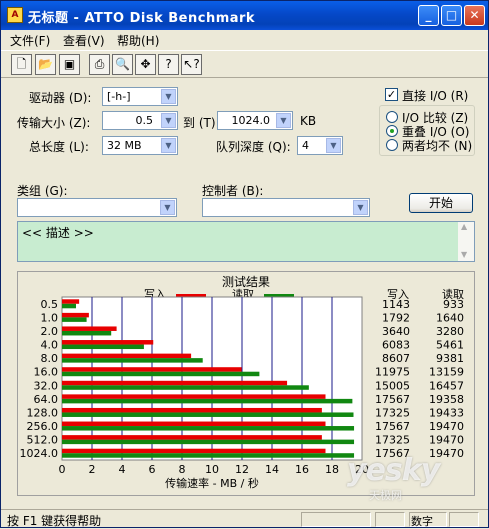 The width and height of the screenshot is (489, 529). I want to click on category-label: 128.0, so click(43, 412).